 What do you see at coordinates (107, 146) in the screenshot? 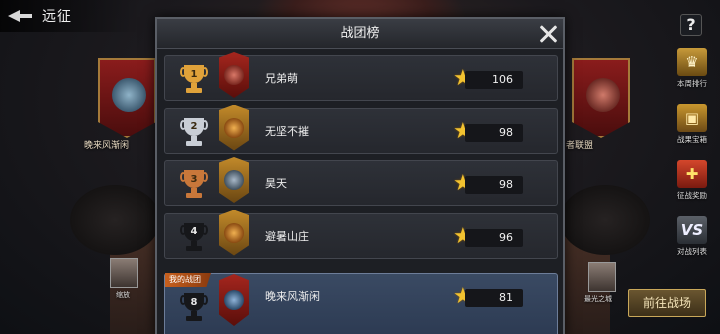
I see `left-team-label: 晚来风渐闲` at bounding box center [107, 146].